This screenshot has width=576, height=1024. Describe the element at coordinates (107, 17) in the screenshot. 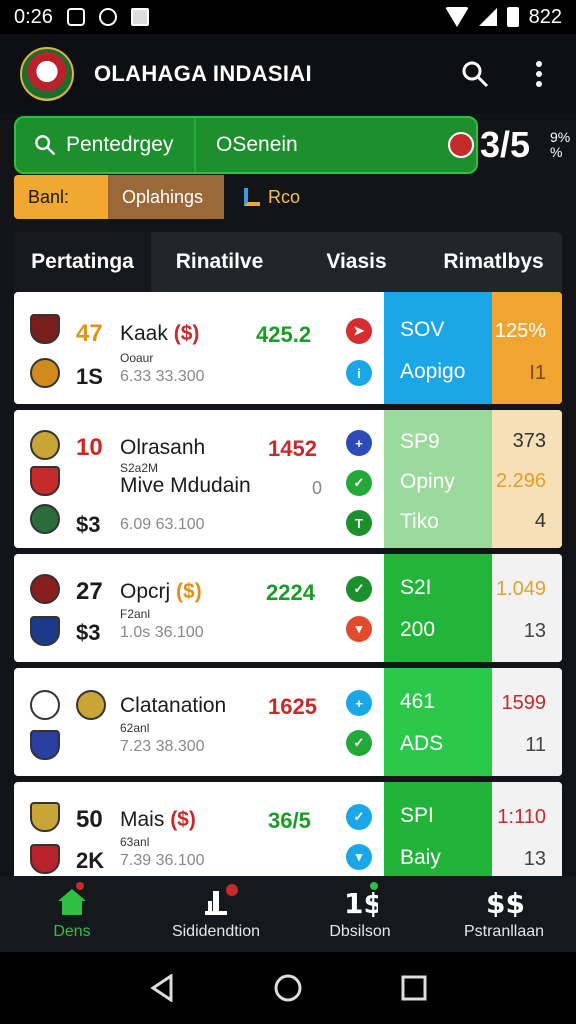

I see `sync-icon` at that location.